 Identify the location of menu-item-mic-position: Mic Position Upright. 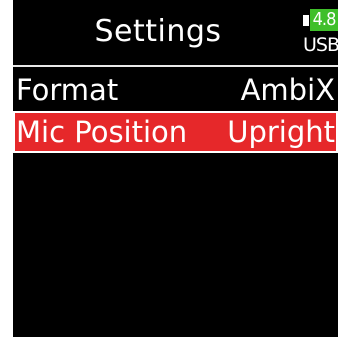
(175, 132).